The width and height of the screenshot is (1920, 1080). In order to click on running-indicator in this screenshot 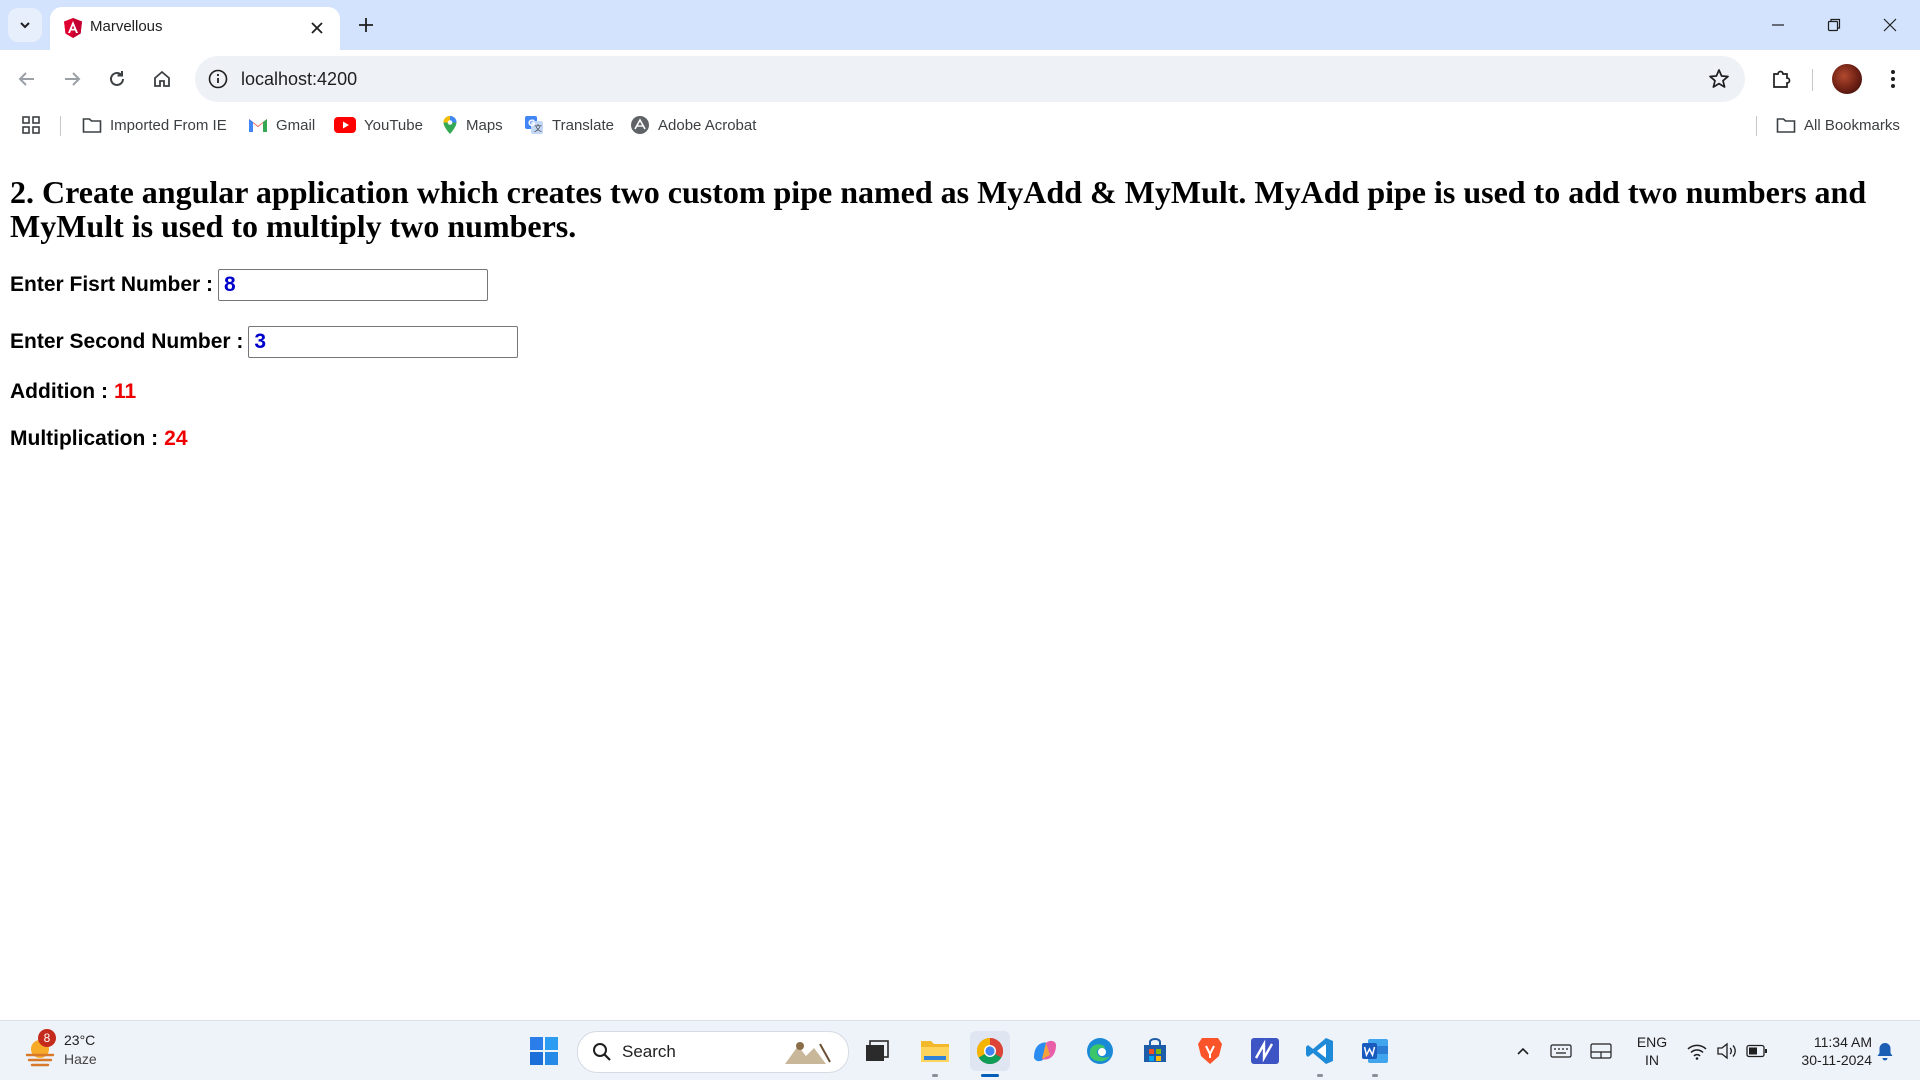, I will do `click(935, 1075)`.